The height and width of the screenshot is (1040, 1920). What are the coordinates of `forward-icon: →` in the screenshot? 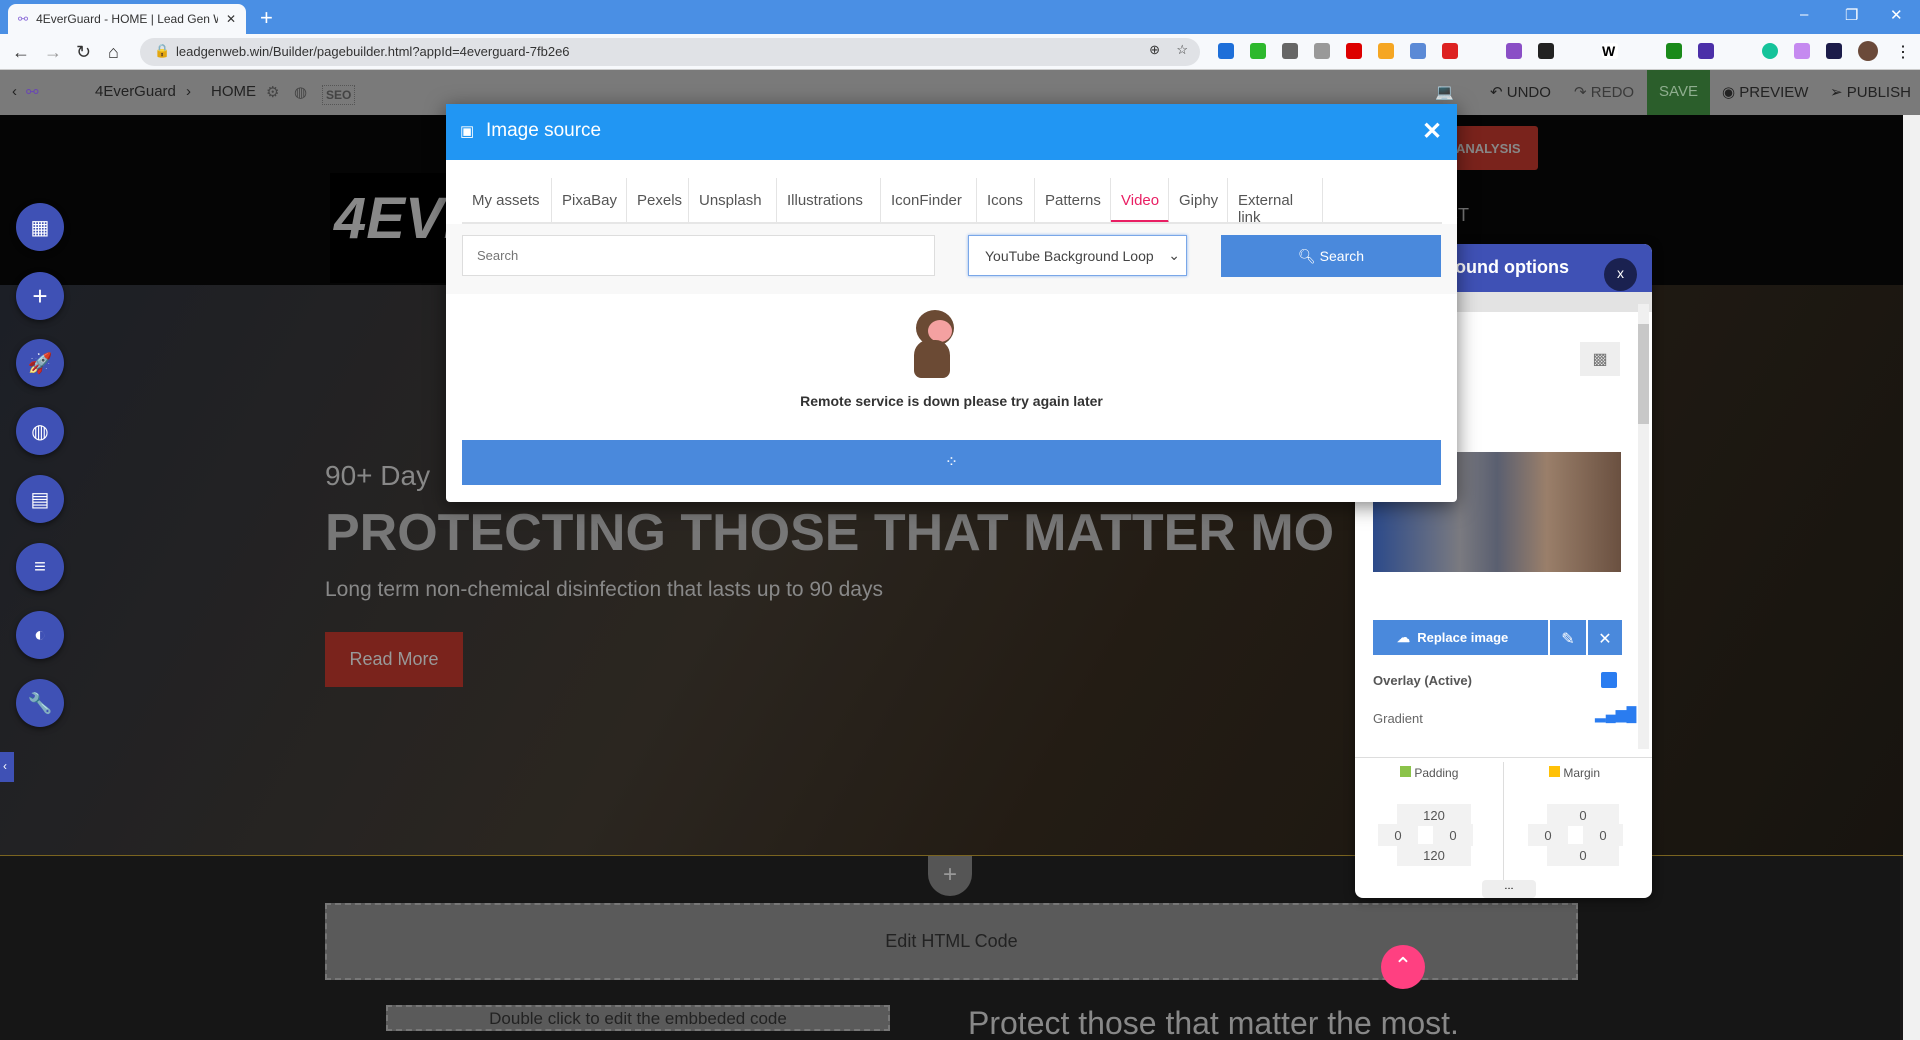 It's located at (53, 52).